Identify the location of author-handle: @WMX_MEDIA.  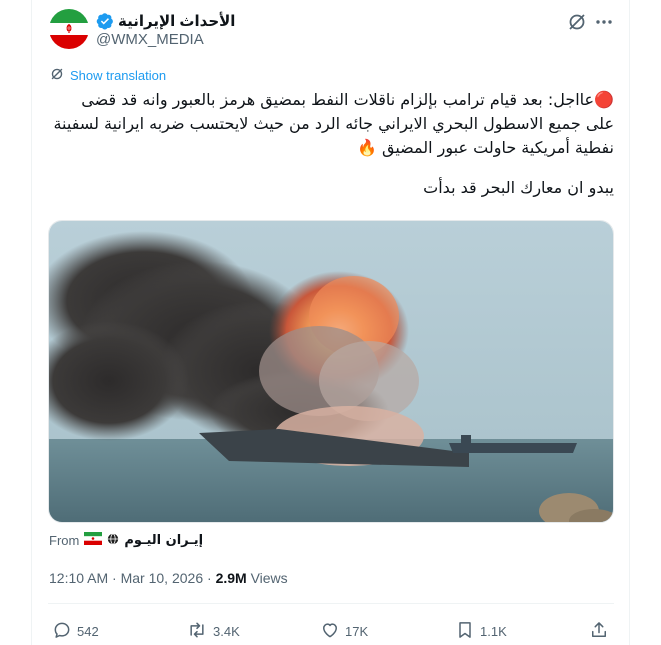
(150, 39).